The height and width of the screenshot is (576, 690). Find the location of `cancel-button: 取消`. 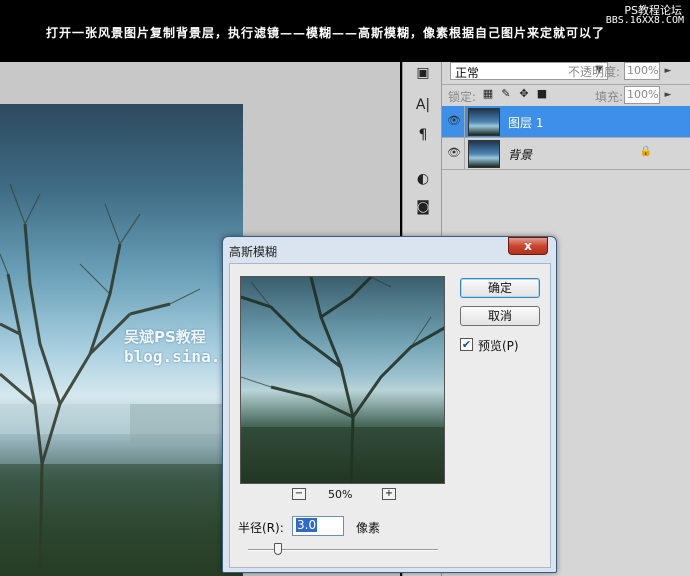

cancel-button: 取消 is located at coordinates (500, 316).